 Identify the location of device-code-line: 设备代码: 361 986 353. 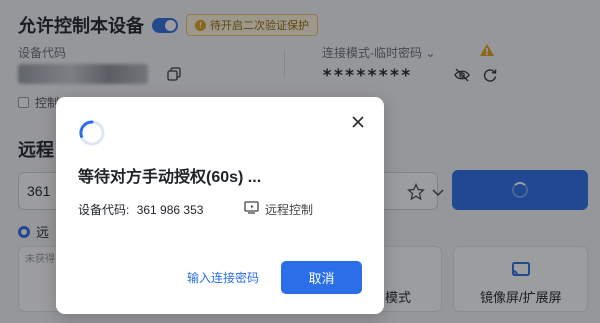
(140, 209).